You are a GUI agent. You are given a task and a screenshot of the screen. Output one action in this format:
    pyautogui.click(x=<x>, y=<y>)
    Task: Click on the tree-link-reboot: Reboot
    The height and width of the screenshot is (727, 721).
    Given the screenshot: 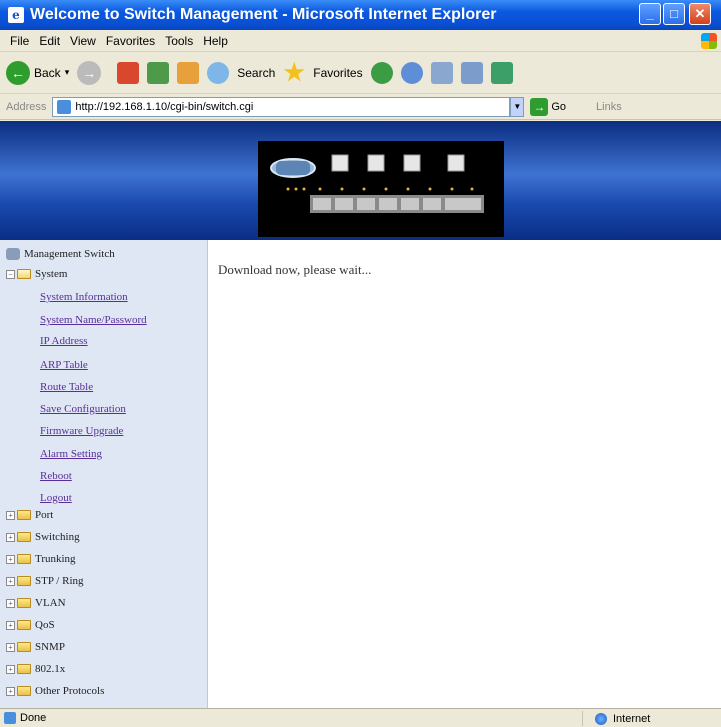 What is the action you would take?
    pyautogui.click(x=56, y=476)
    